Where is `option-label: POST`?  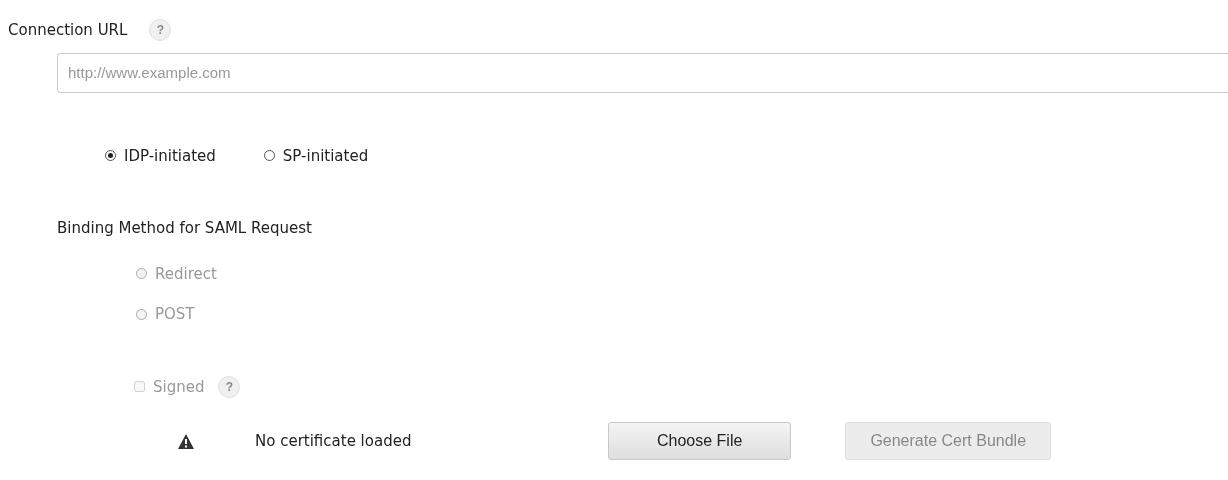
option-label: POST is located at coordinates (175, 314).